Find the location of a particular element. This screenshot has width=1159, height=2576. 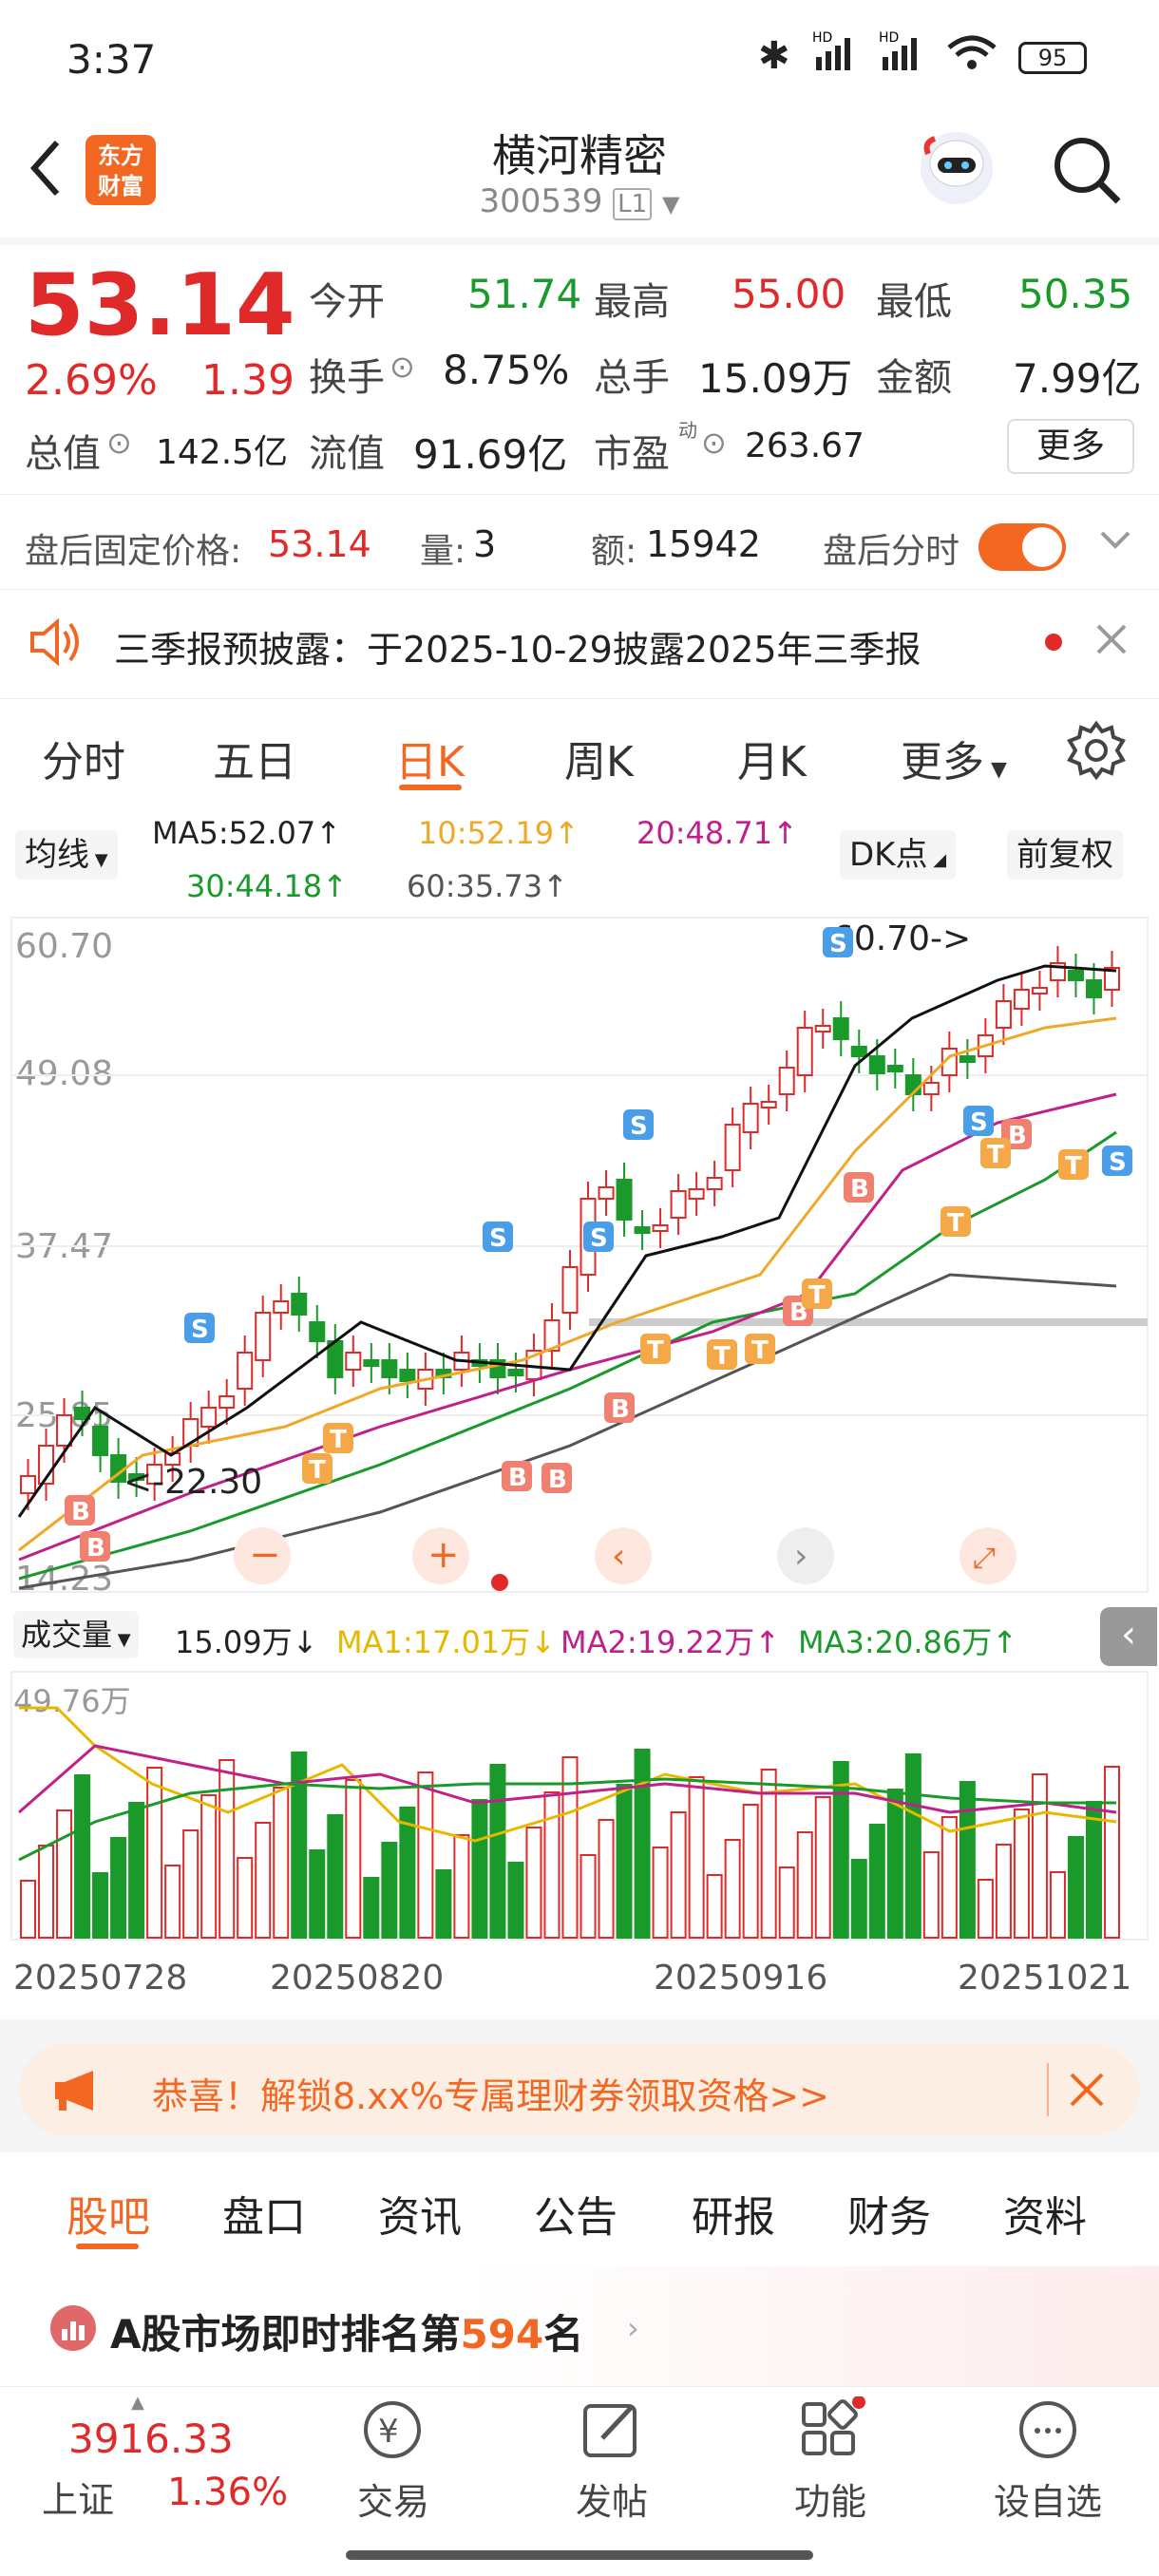

collapse-panel-button: ‹ is located at coordinates (1128, 1636).